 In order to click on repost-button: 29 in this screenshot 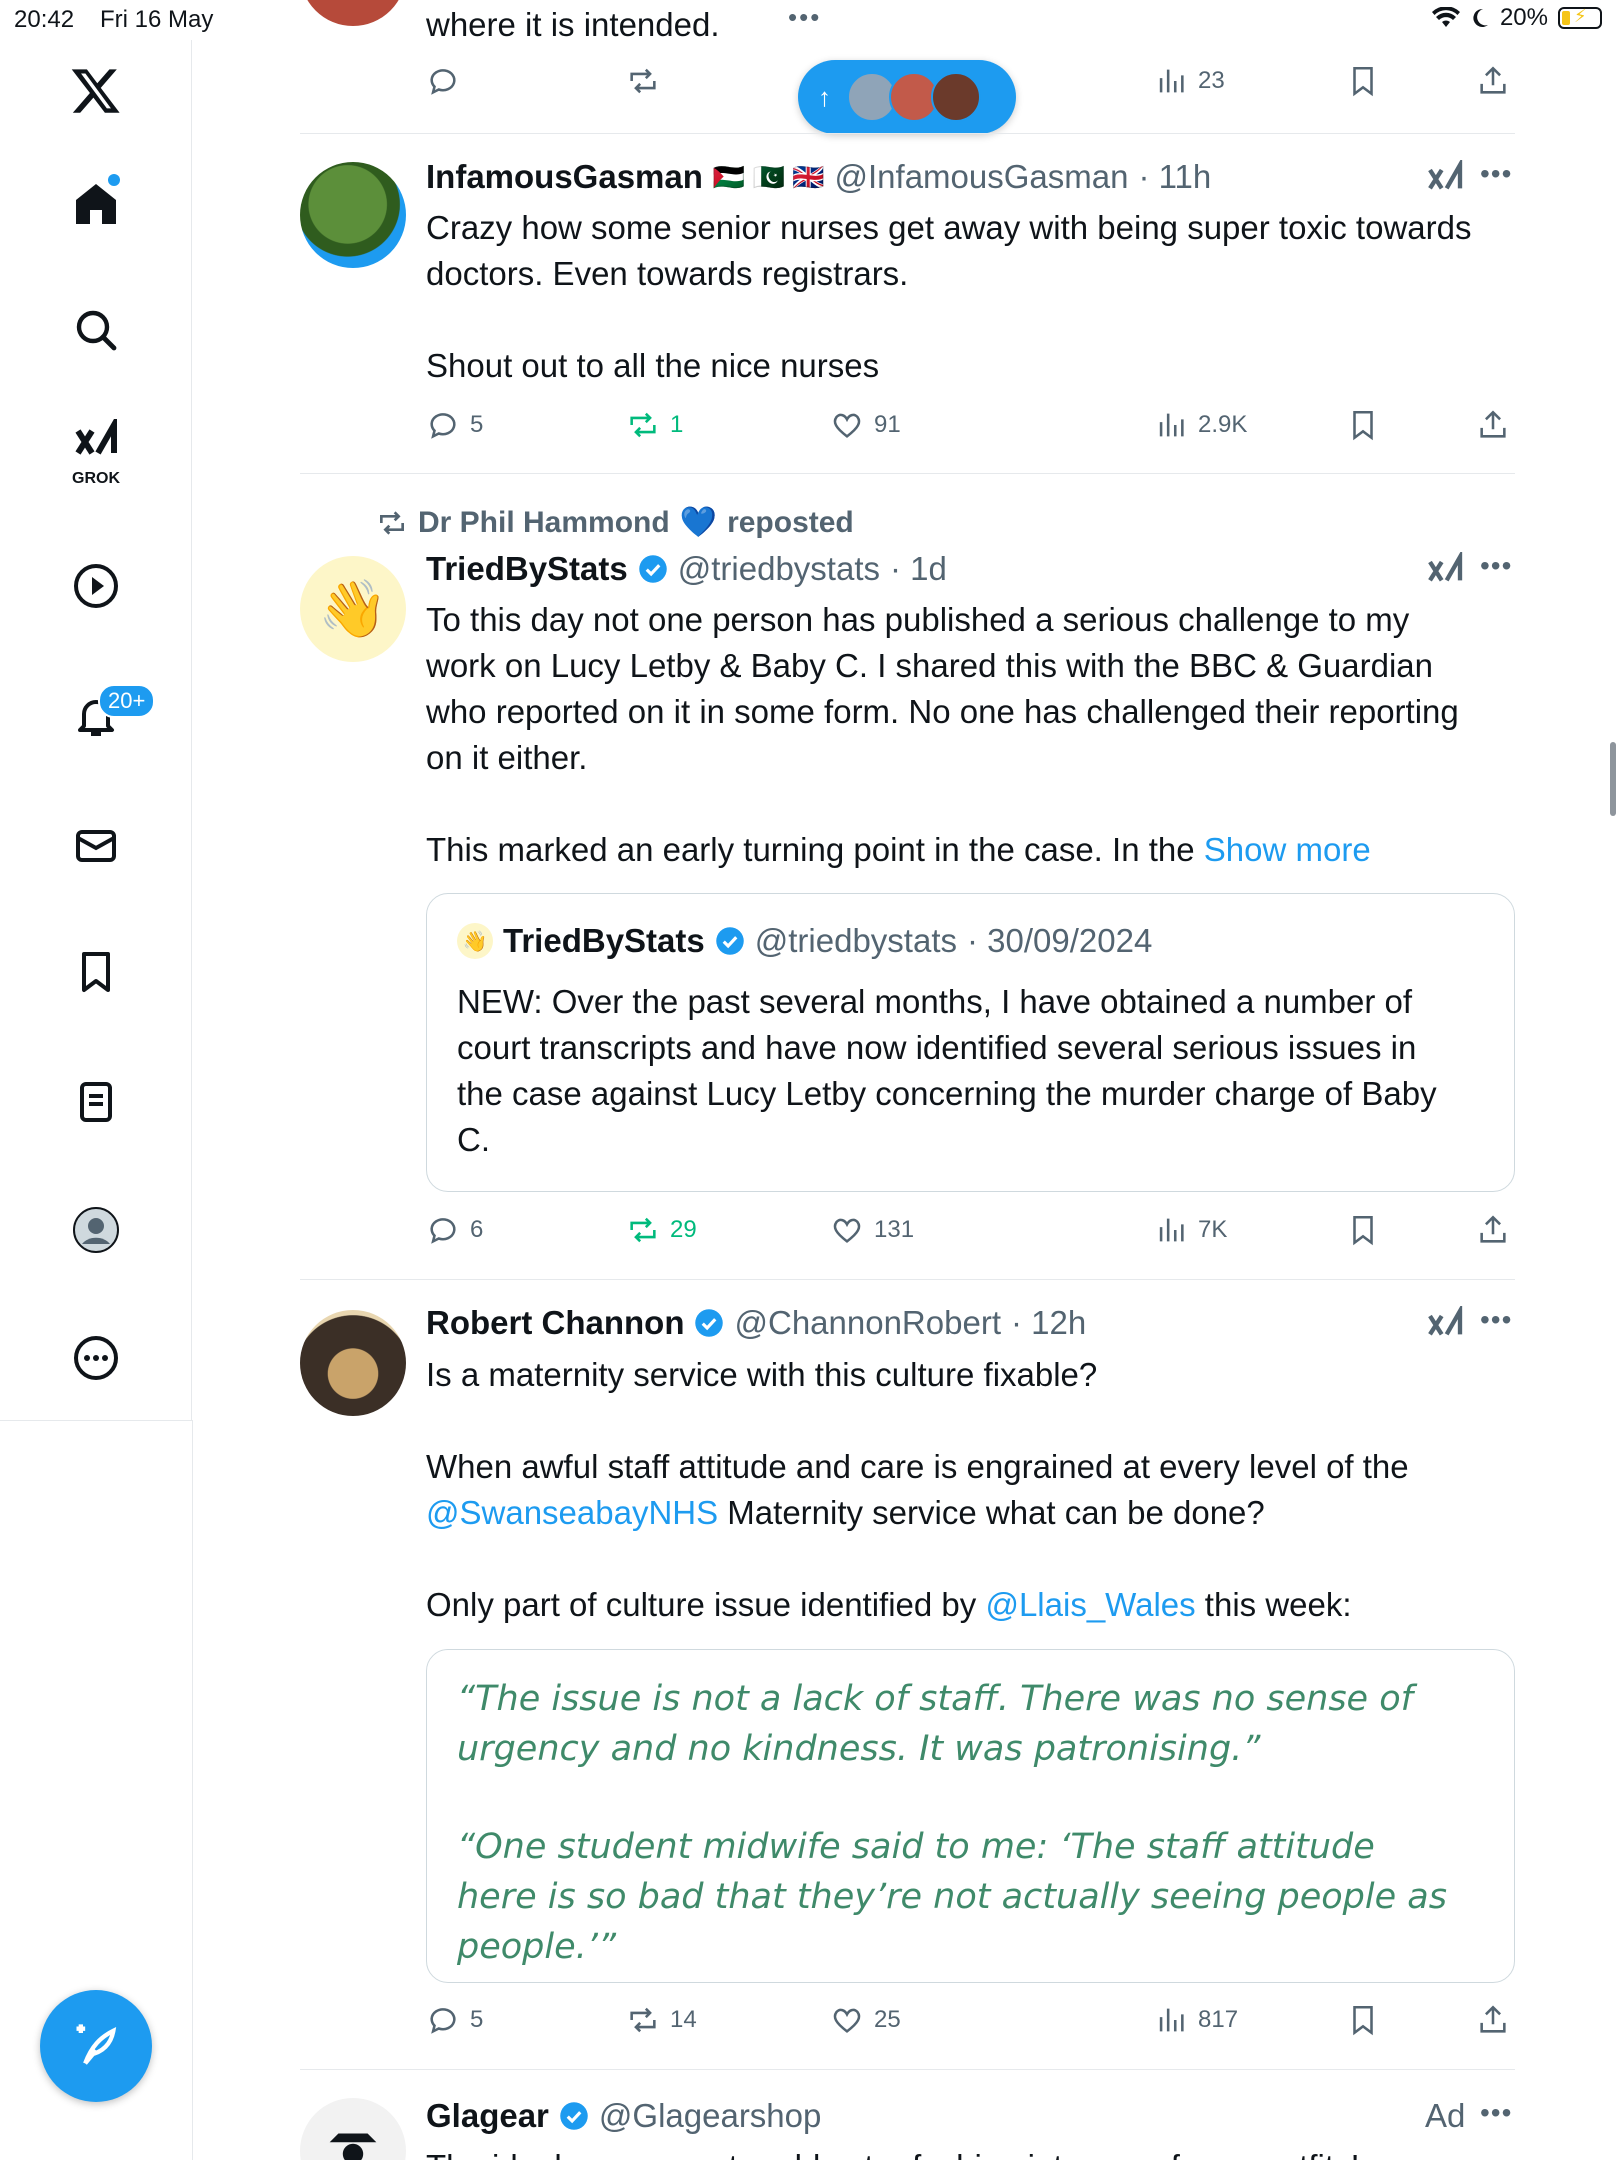, I will do `click(661, 1230)`.